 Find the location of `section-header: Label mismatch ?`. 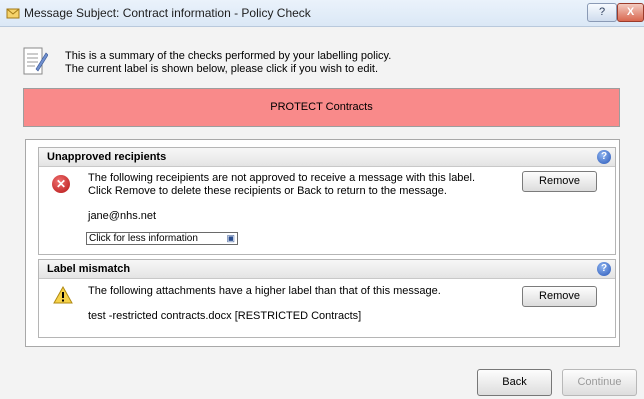

section-header: Label mismatch ? is located at coordinates (327, 269).